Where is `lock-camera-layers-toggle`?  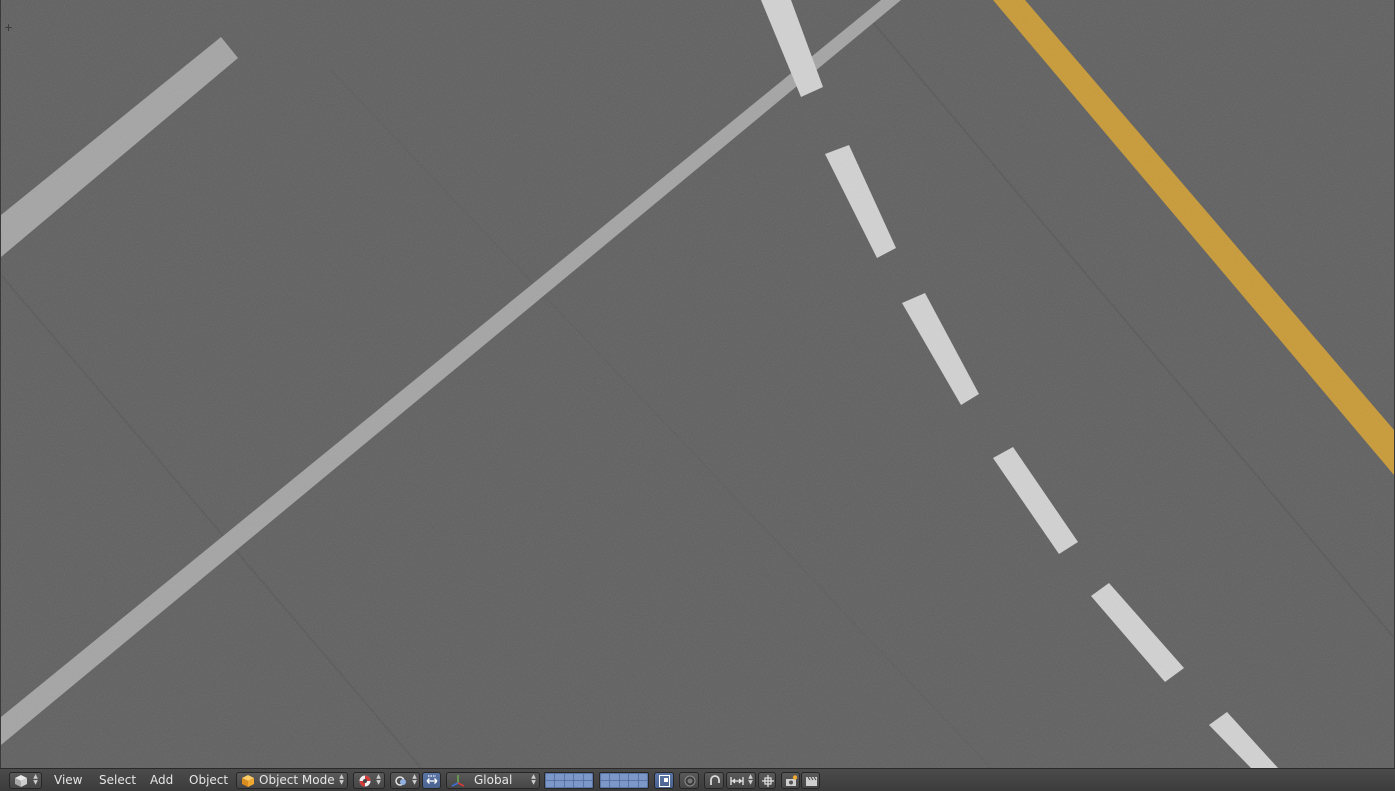
lock-camera-layers-toggle is located at coordinates (664, 780).